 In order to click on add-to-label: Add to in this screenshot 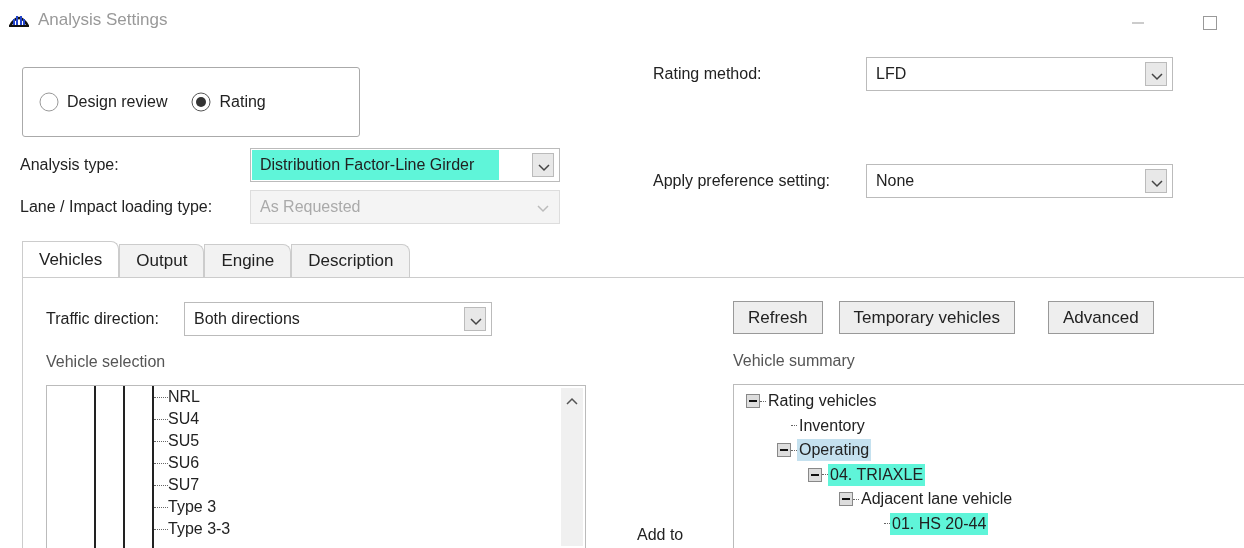, I will do `click(660, 535)`.